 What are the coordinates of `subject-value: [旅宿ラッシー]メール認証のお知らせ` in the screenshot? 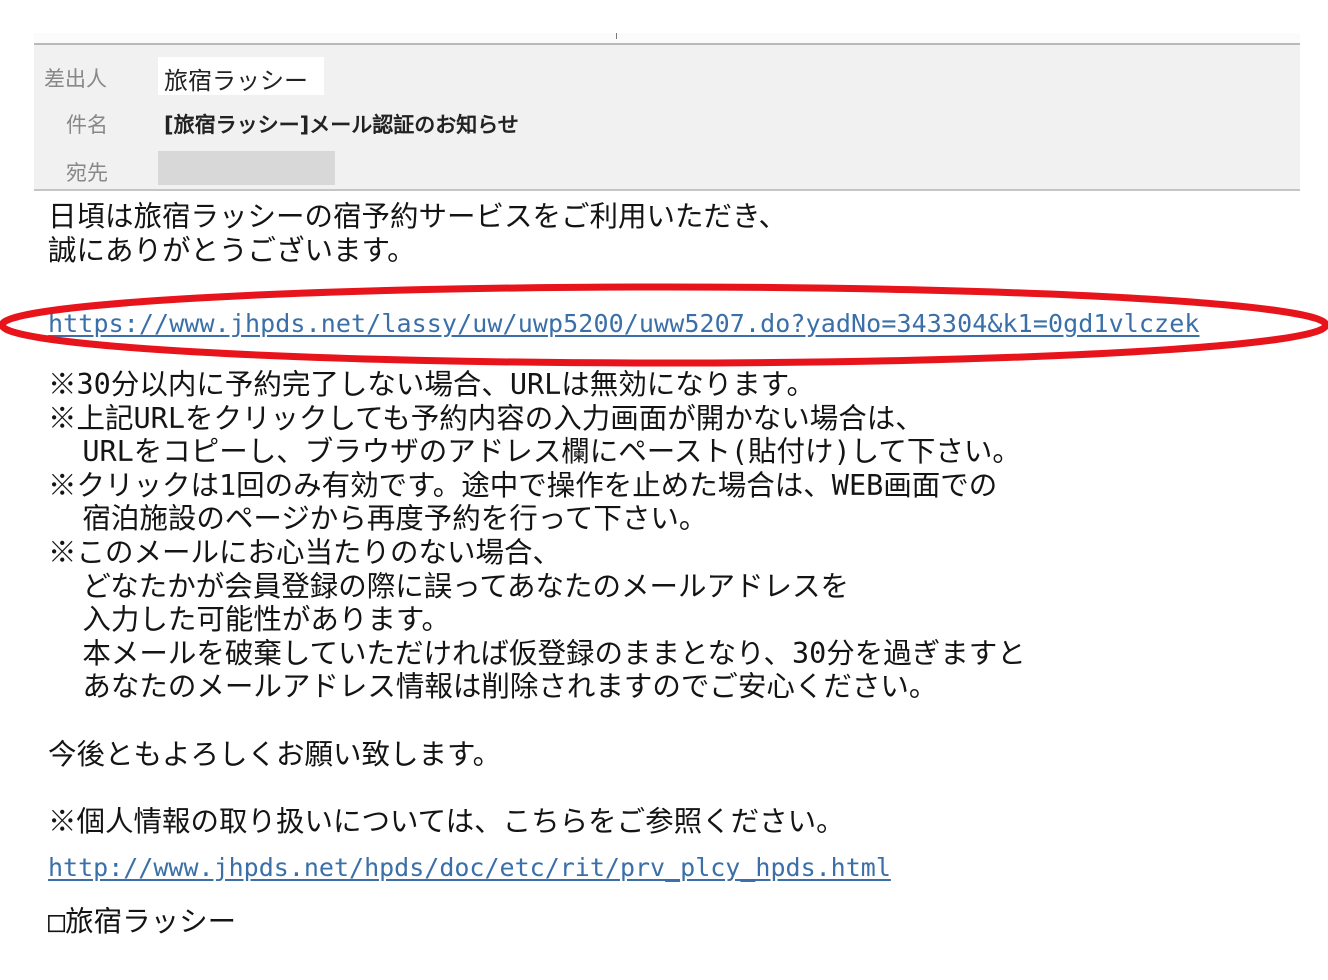 It's located at (341, 125).